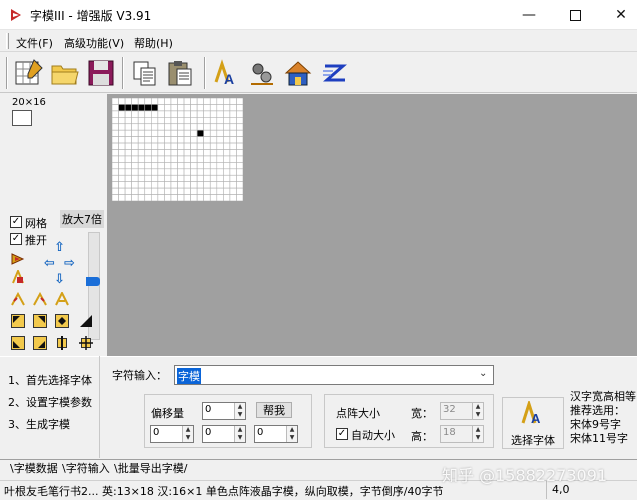  Describe the element at coordinates (334, 73) in the screenshot. I see `export-z-icon` at that location.